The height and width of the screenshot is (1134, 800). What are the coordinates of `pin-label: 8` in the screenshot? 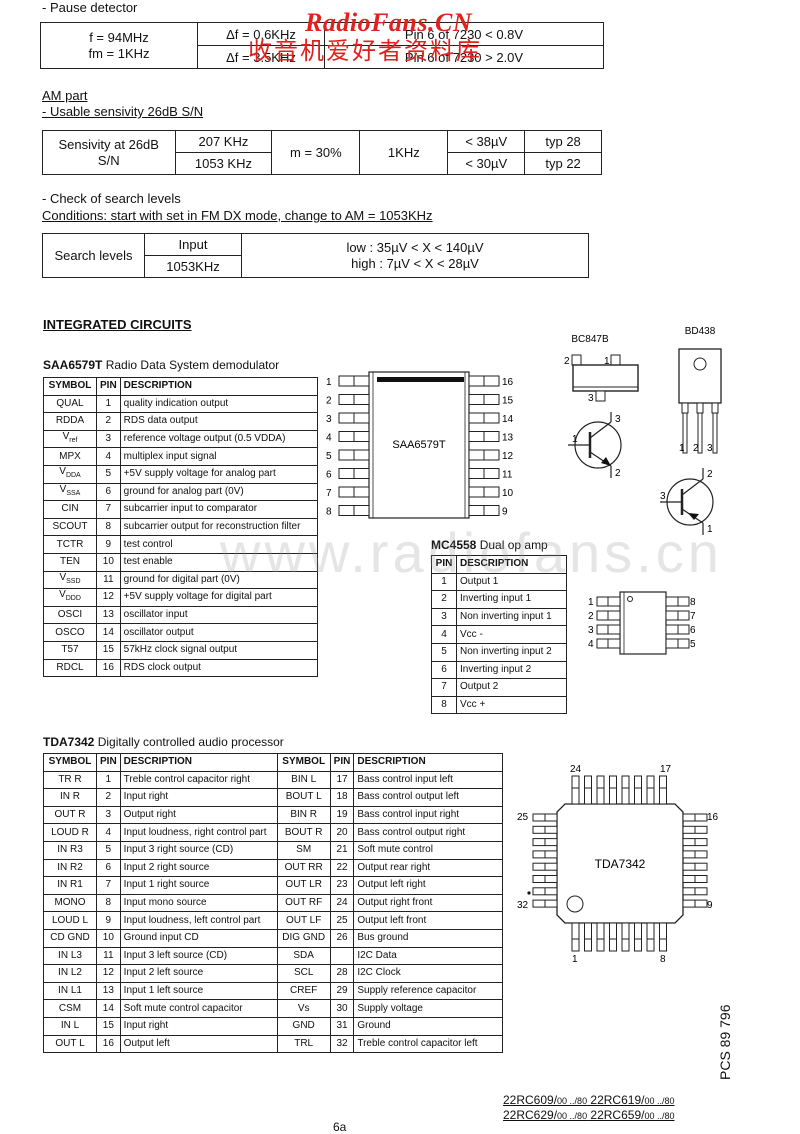 It's located at (329, 512).